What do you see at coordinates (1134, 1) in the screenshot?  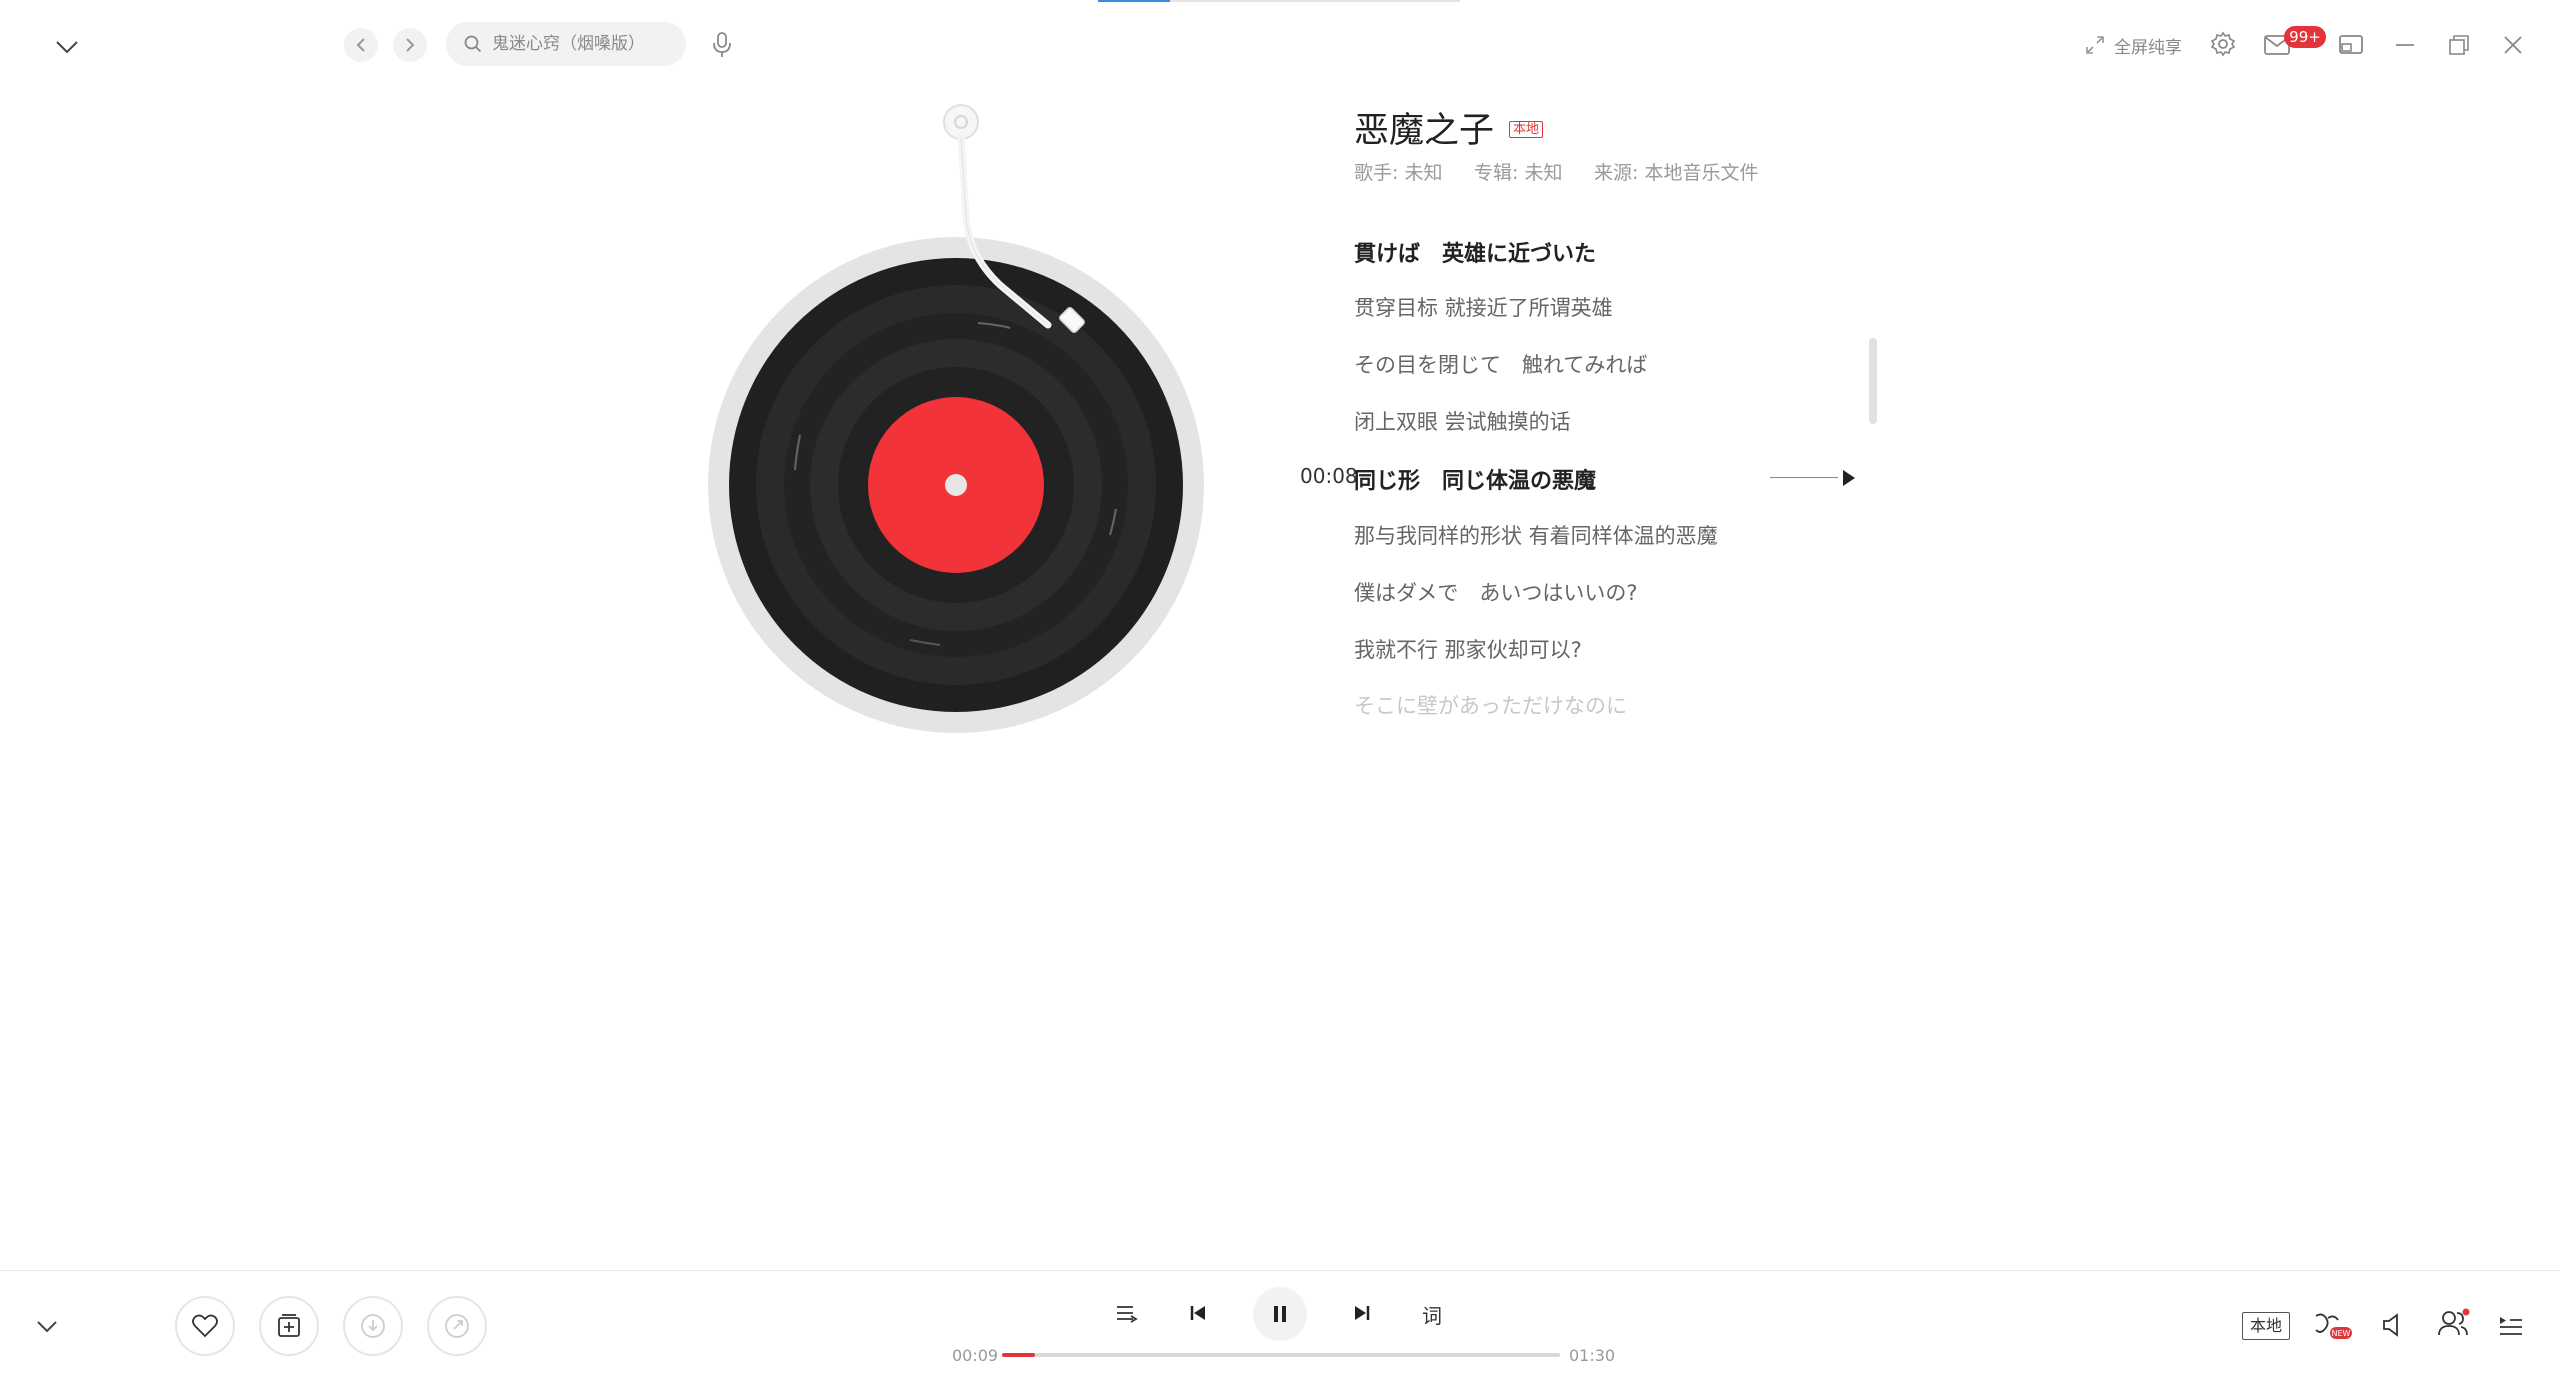 I see `loading-progress-fill` at bounding box center [1134, 1].